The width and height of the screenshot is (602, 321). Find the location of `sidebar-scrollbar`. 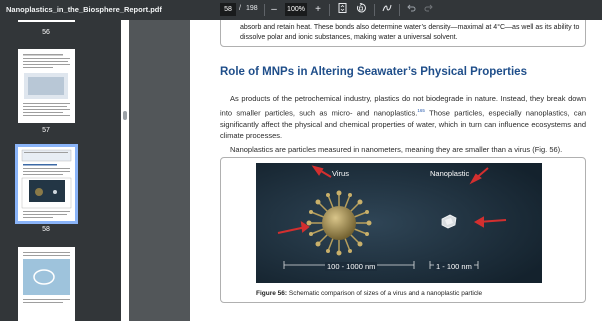

sidebar-scrollbar is located at coordinates (125, 170).